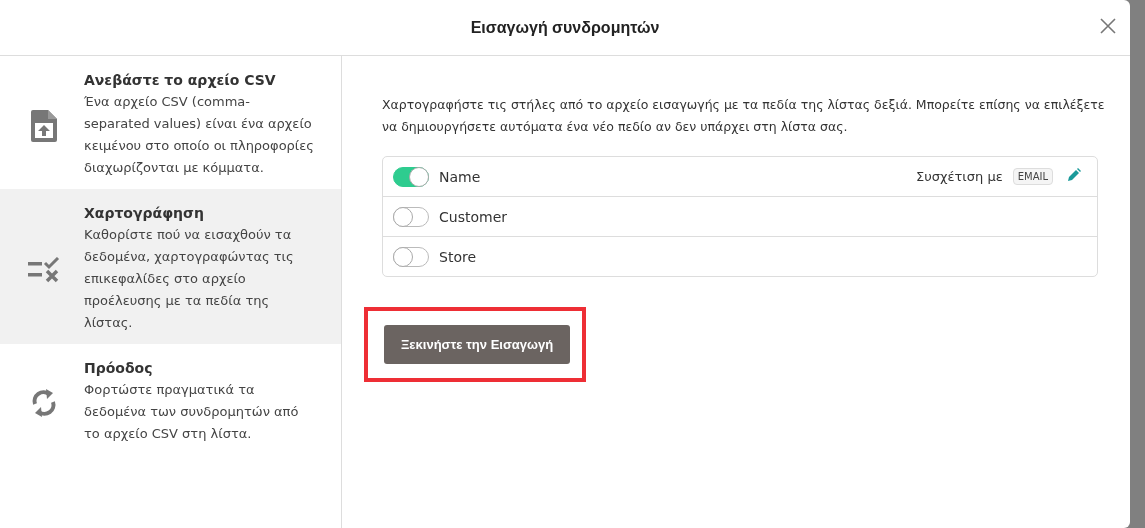 This screenshot has width=1145, height=528. Describe the element at coordinates (144, 213) in the screenshot. I see `step-title: Χαρτογράφηση` at that location.